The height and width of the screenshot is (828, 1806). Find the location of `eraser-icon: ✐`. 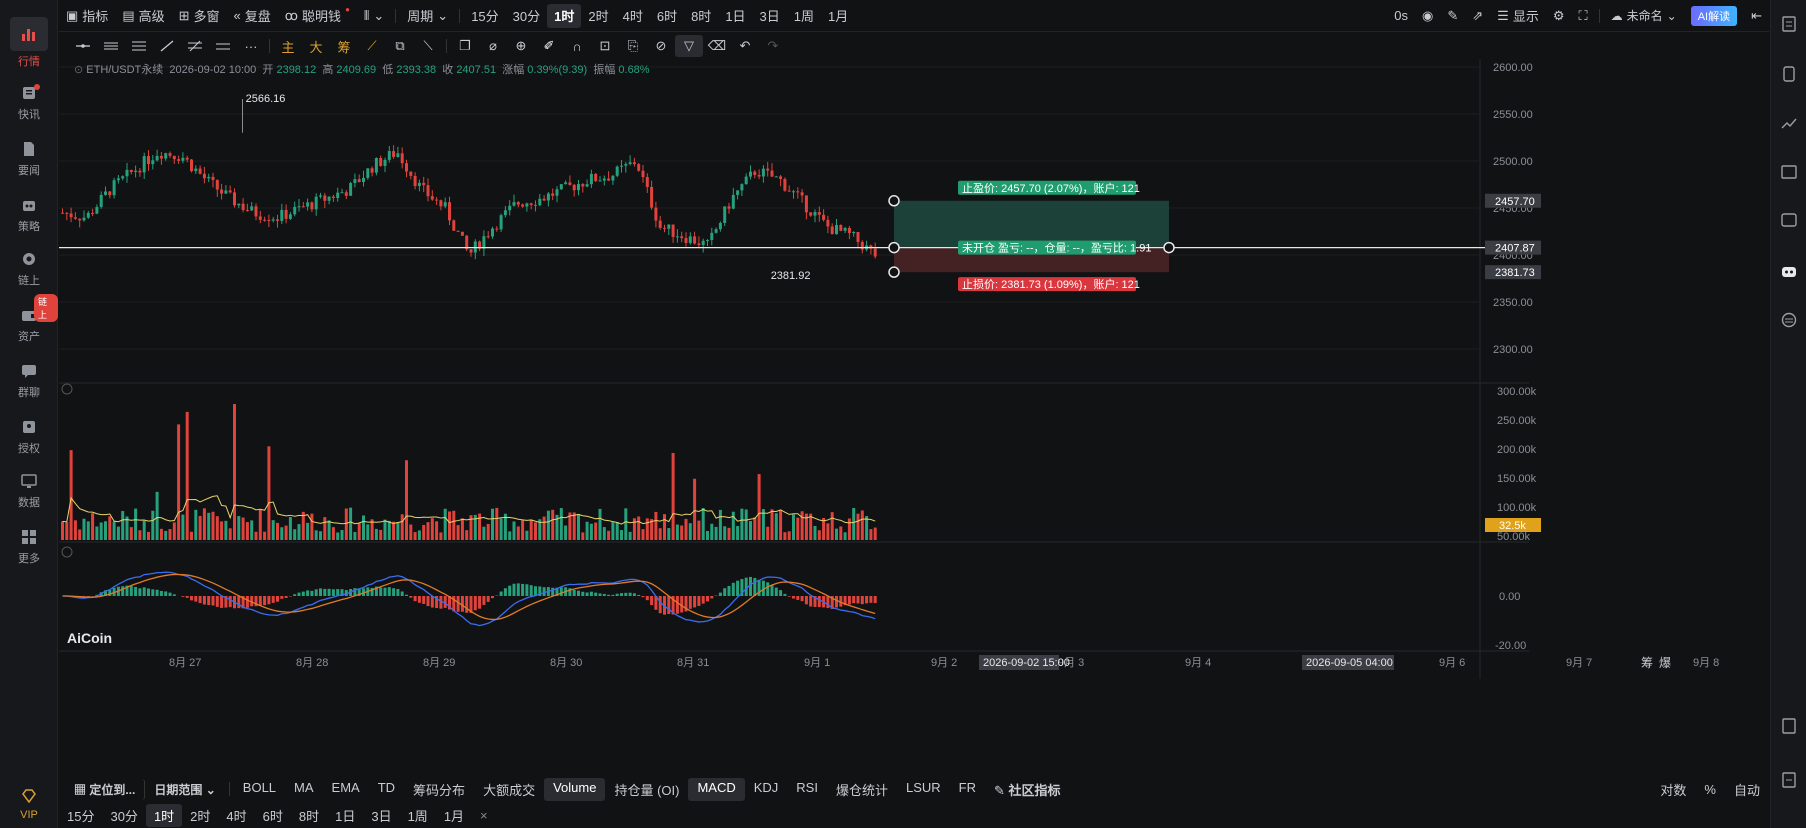

eraser-icon: ✐ is located at coordinates (549, 46).